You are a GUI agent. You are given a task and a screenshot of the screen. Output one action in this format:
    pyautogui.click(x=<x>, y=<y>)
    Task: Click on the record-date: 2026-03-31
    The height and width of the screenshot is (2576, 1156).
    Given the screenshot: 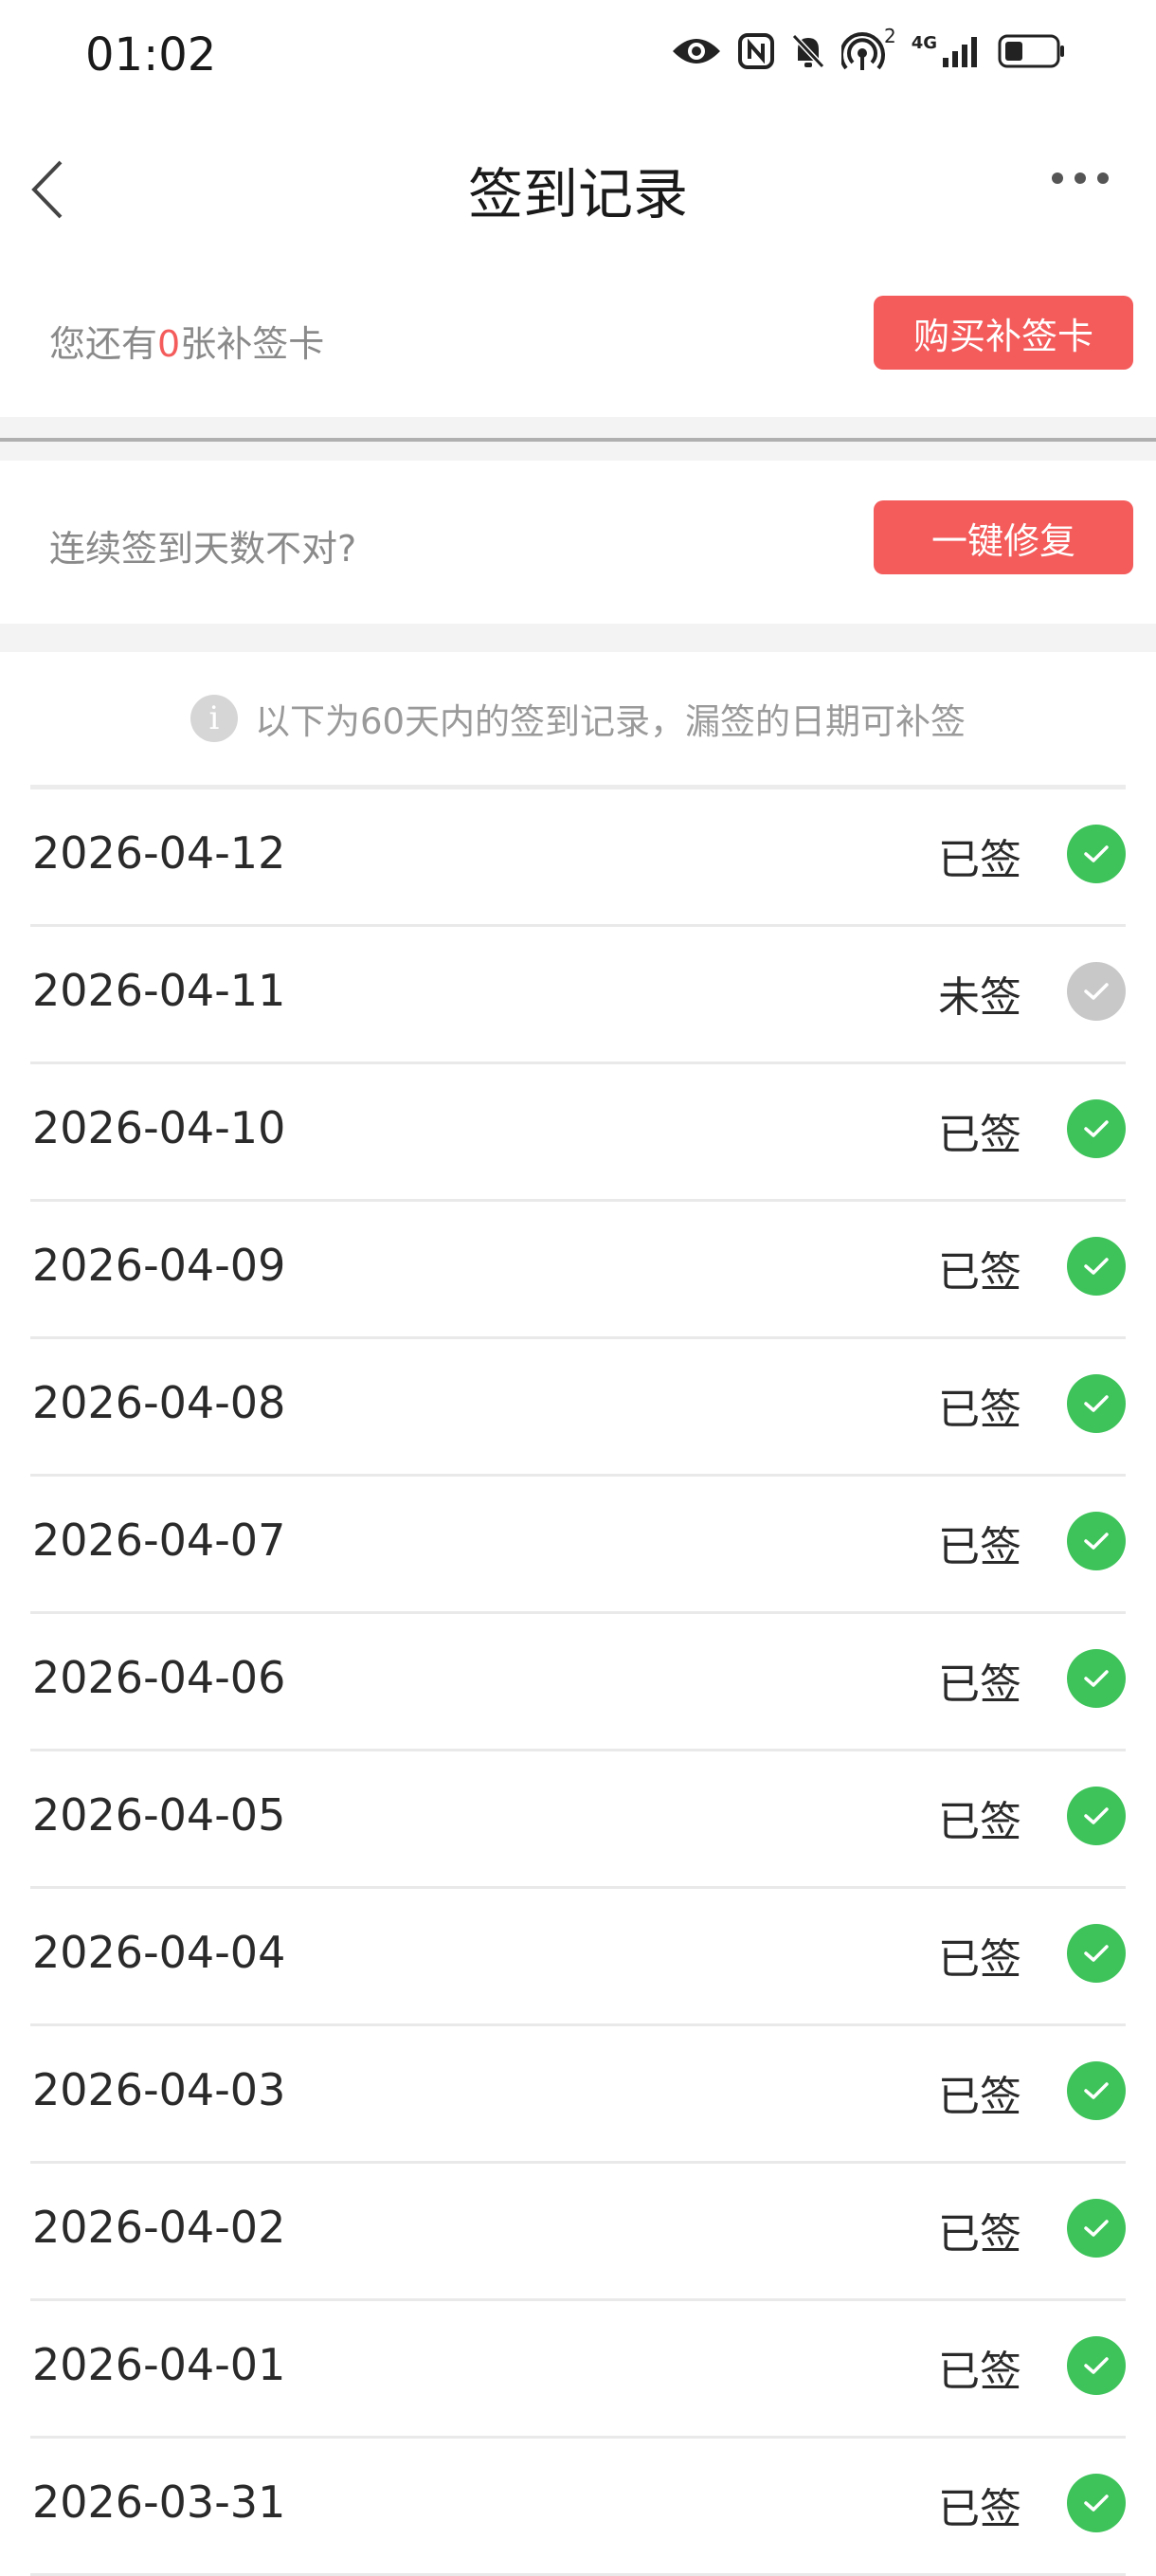 What is the action you would take?
    pyautogui.click(x=159, y=2502)
    